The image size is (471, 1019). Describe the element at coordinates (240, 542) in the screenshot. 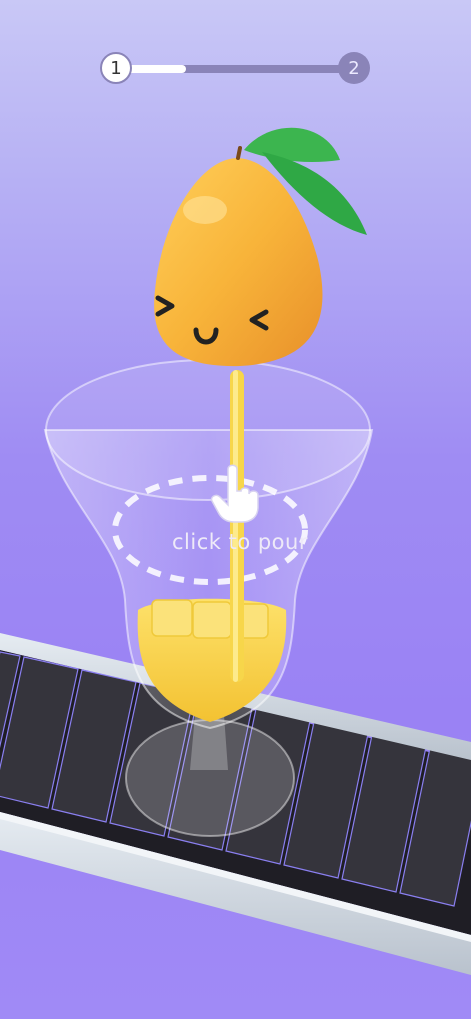

I see `click-to-pour-hint: click to pour` at that location.